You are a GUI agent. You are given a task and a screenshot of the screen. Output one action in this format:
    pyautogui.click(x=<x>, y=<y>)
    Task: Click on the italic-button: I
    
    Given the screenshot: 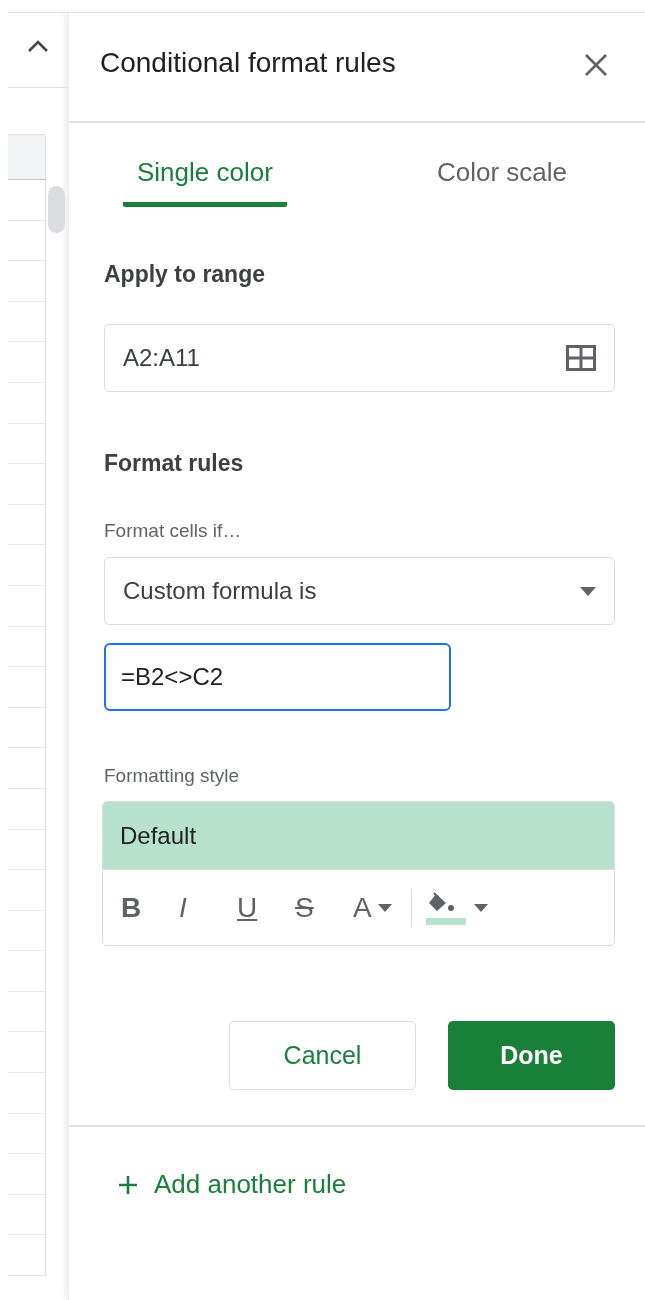 What is the action you would take?
    pyautogui.click(x=208, y=907)
    